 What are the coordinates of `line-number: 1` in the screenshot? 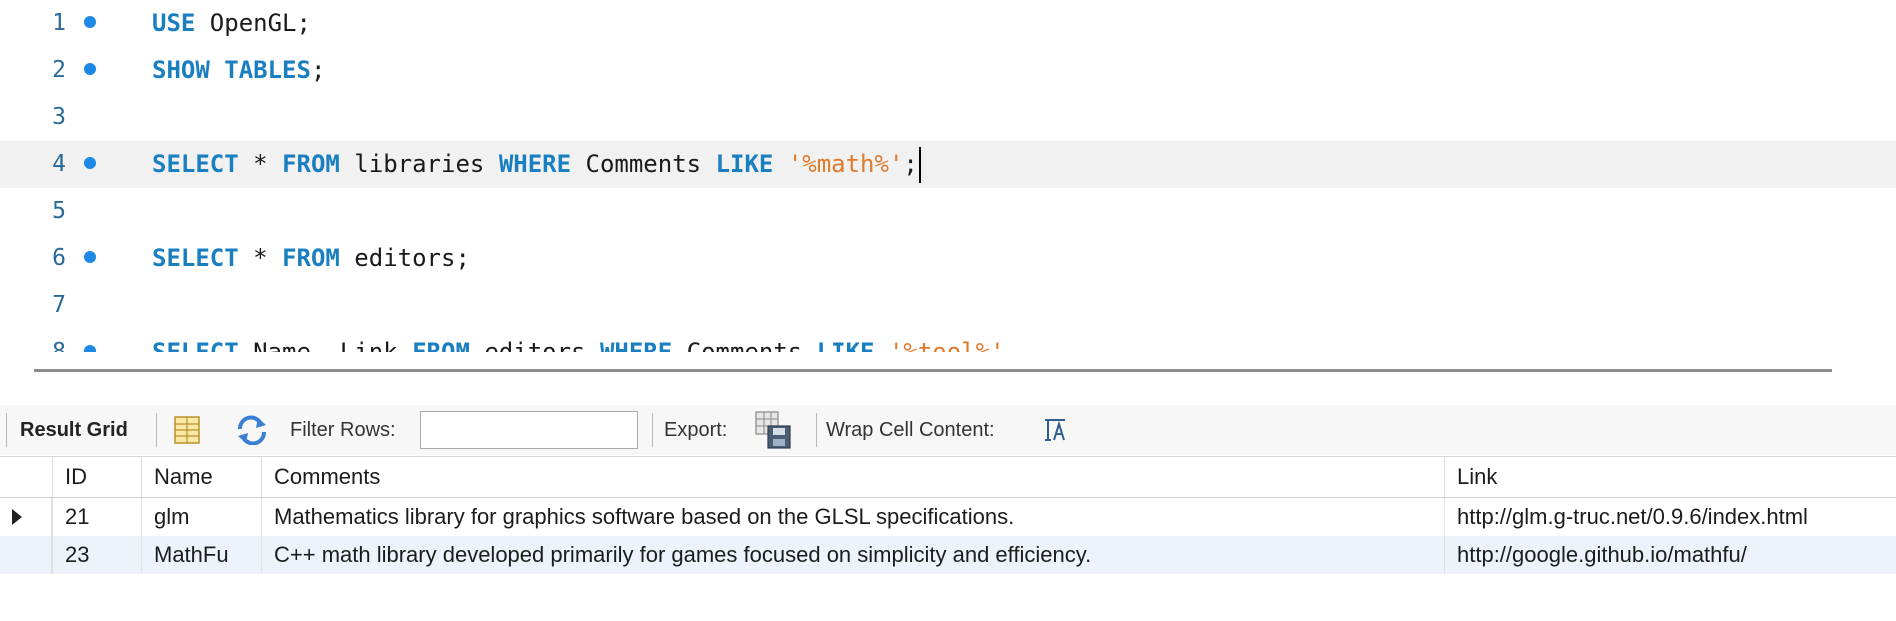 It's located at (59, 23).